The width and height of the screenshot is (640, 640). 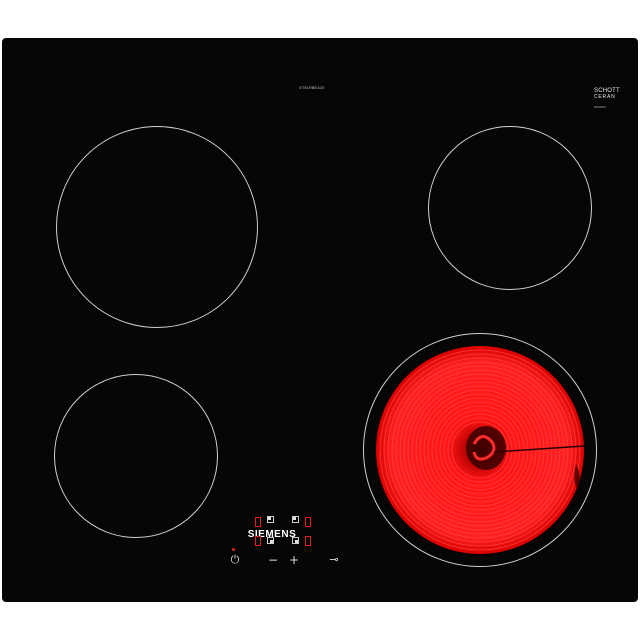 I want to click on display-digit-left-top, so click(x=258, y=522).